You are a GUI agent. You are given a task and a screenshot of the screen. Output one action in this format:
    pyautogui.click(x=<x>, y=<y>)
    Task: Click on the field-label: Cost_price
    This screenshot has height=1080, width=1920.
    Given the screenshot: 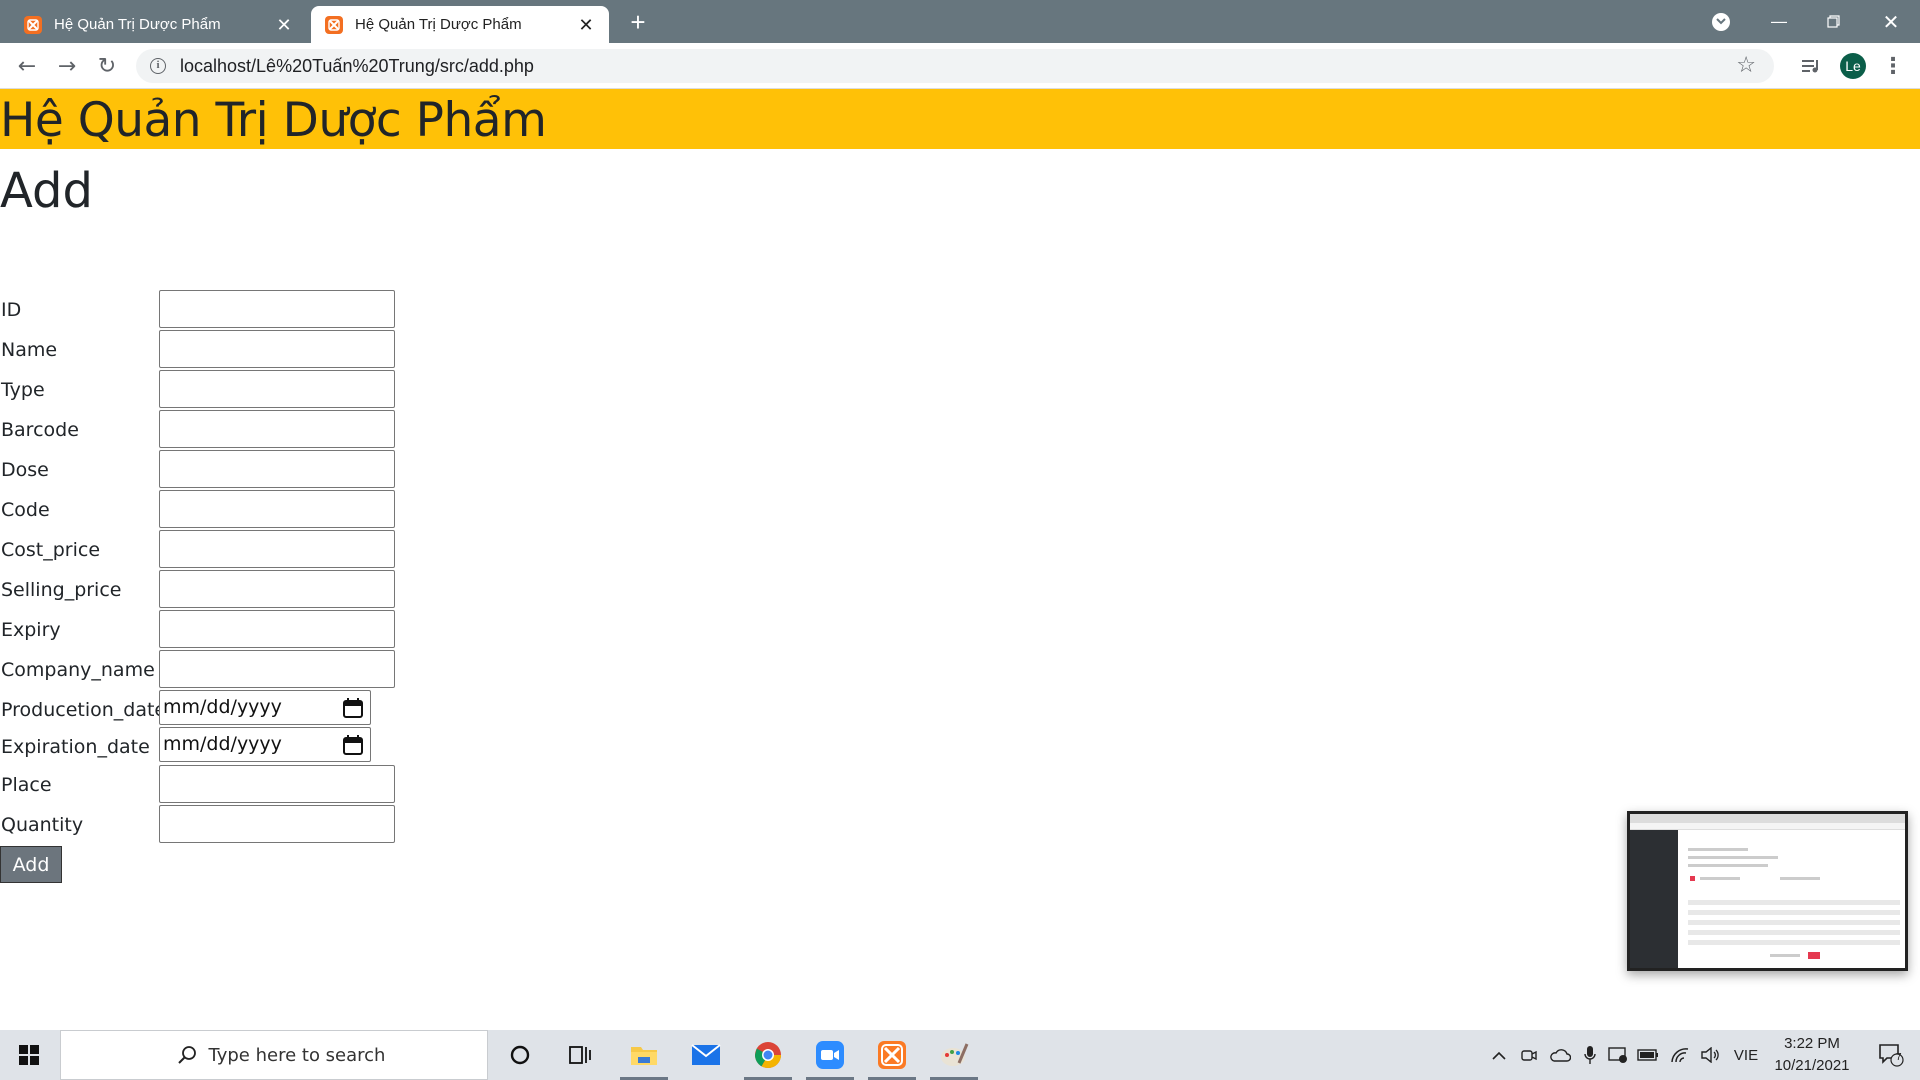 What is the action you would take?
    pyautogui.click(x=51, y=550)
    